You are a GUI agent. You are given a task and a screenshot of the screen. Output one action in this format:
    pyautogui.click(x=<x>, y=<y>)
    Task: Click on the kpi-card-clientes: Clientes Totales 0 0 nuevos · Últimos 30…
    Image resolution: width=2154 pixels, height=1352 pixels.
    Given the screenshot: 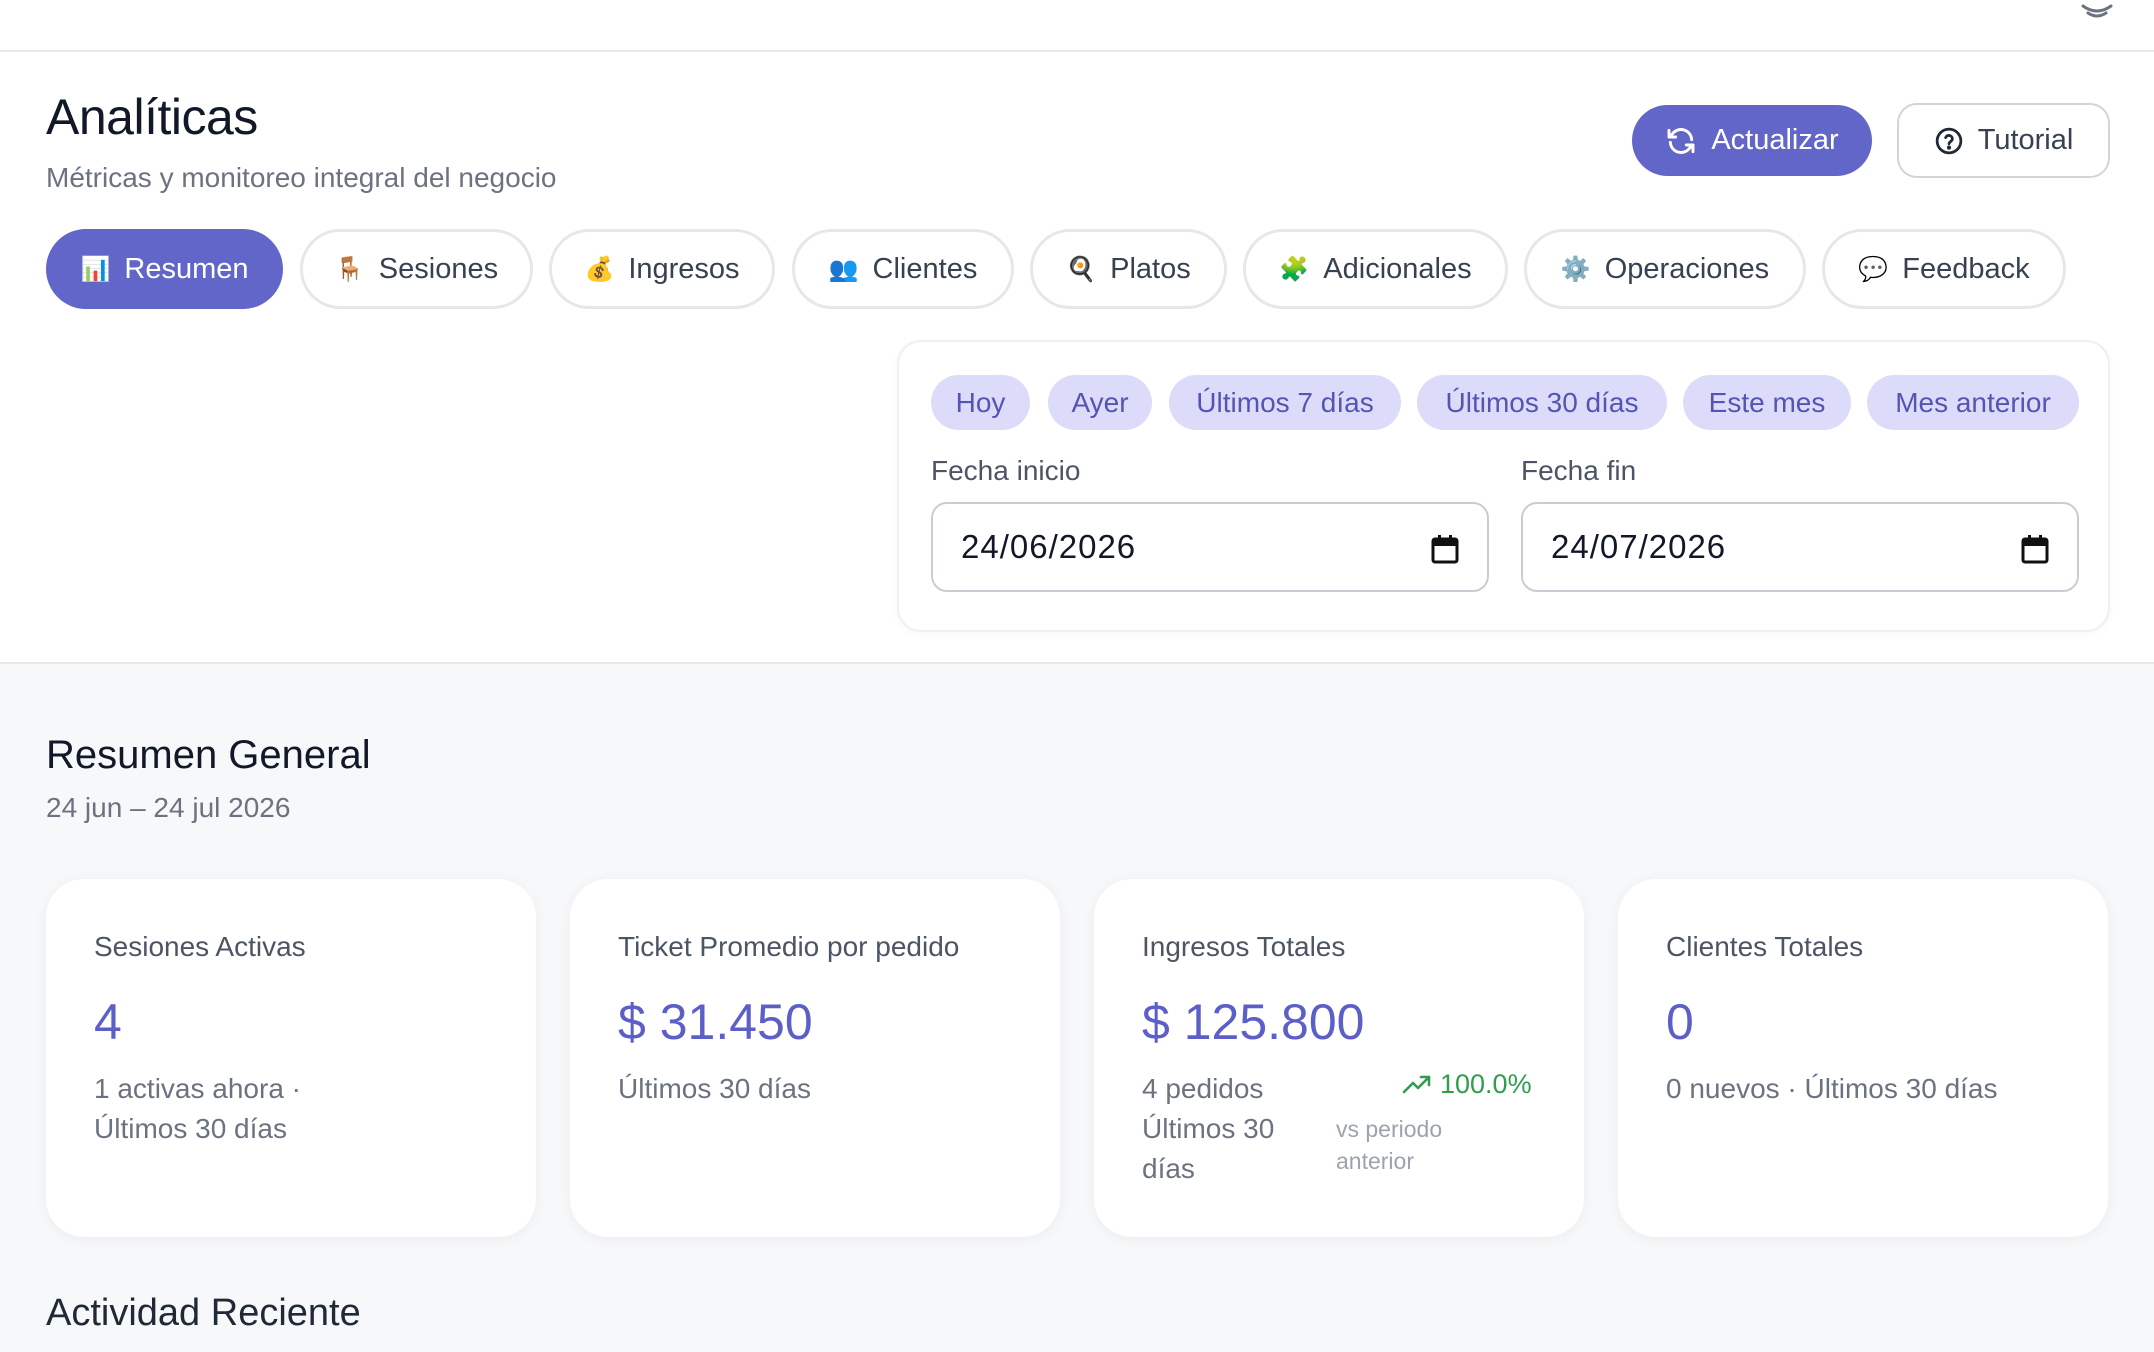 What is the action you would take?
    pyautogui.click(x=1863, y=1058)
    